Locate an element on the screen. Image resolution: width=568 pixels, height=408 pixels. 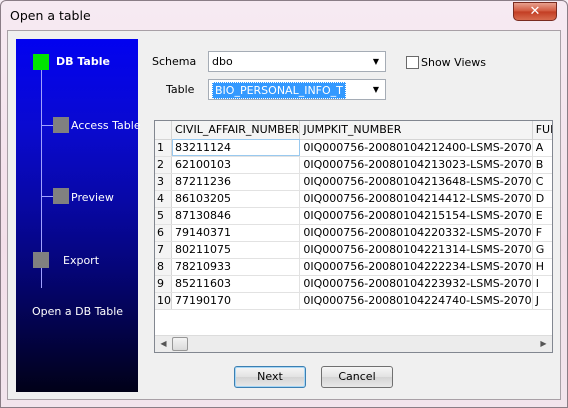
table-cell: 83211124 is located at coordinates (236, 148).